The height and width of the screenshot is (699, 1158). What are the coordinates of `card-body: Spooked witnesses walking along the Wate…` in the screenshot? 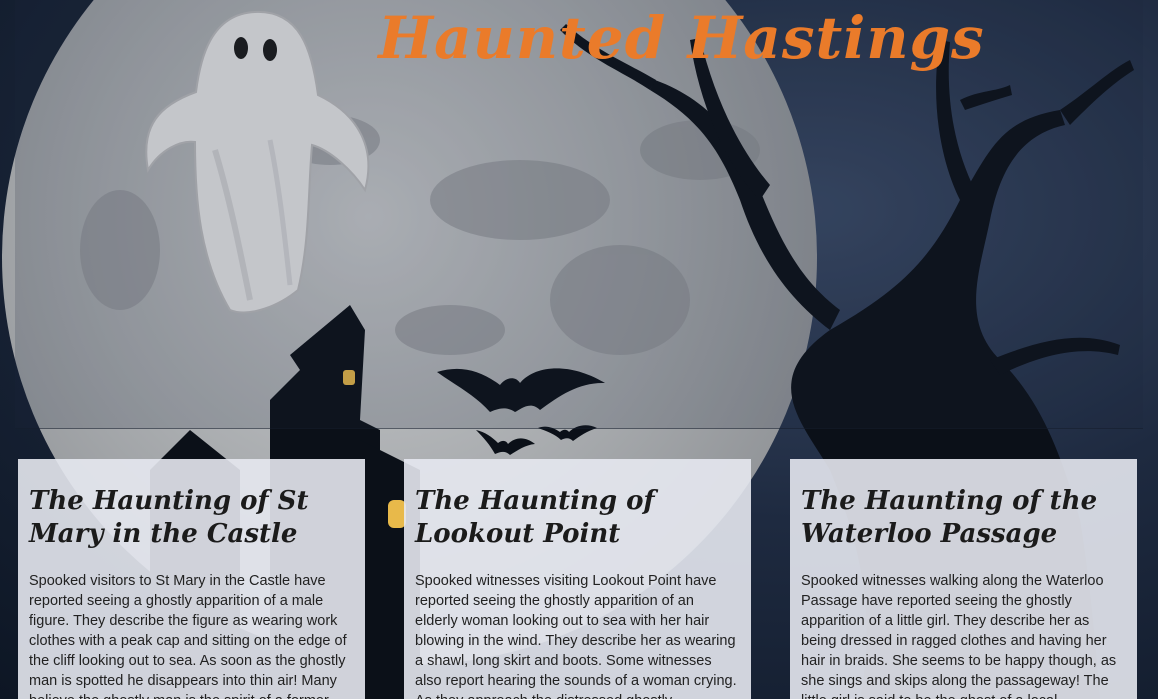 It's located at (959, 636).